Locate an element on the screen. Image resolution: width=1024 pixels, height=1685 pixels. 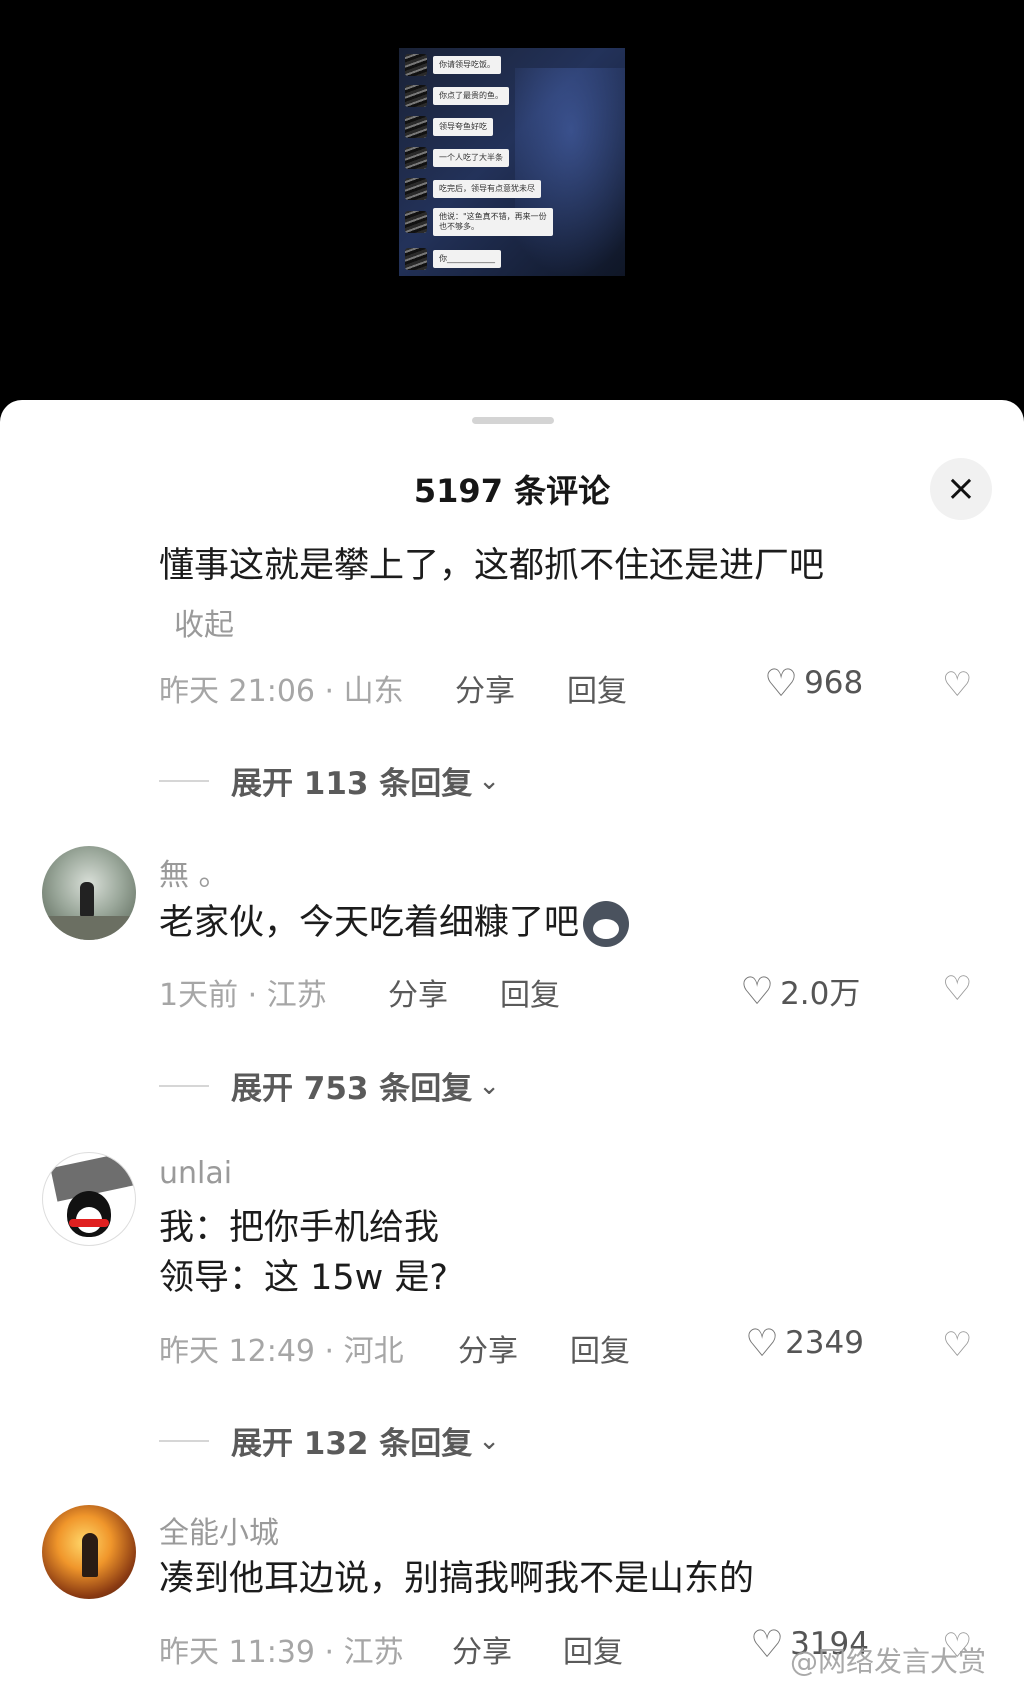
chat-bubble: 你请领导吃饭。 is located at coordinates (467, 65).